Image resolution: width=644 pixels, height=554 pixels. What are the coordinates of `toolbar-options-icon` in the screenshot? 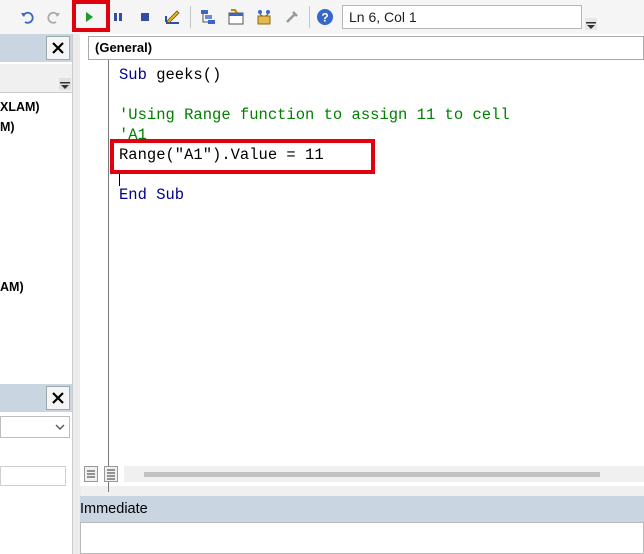 It's located at (591, 24).